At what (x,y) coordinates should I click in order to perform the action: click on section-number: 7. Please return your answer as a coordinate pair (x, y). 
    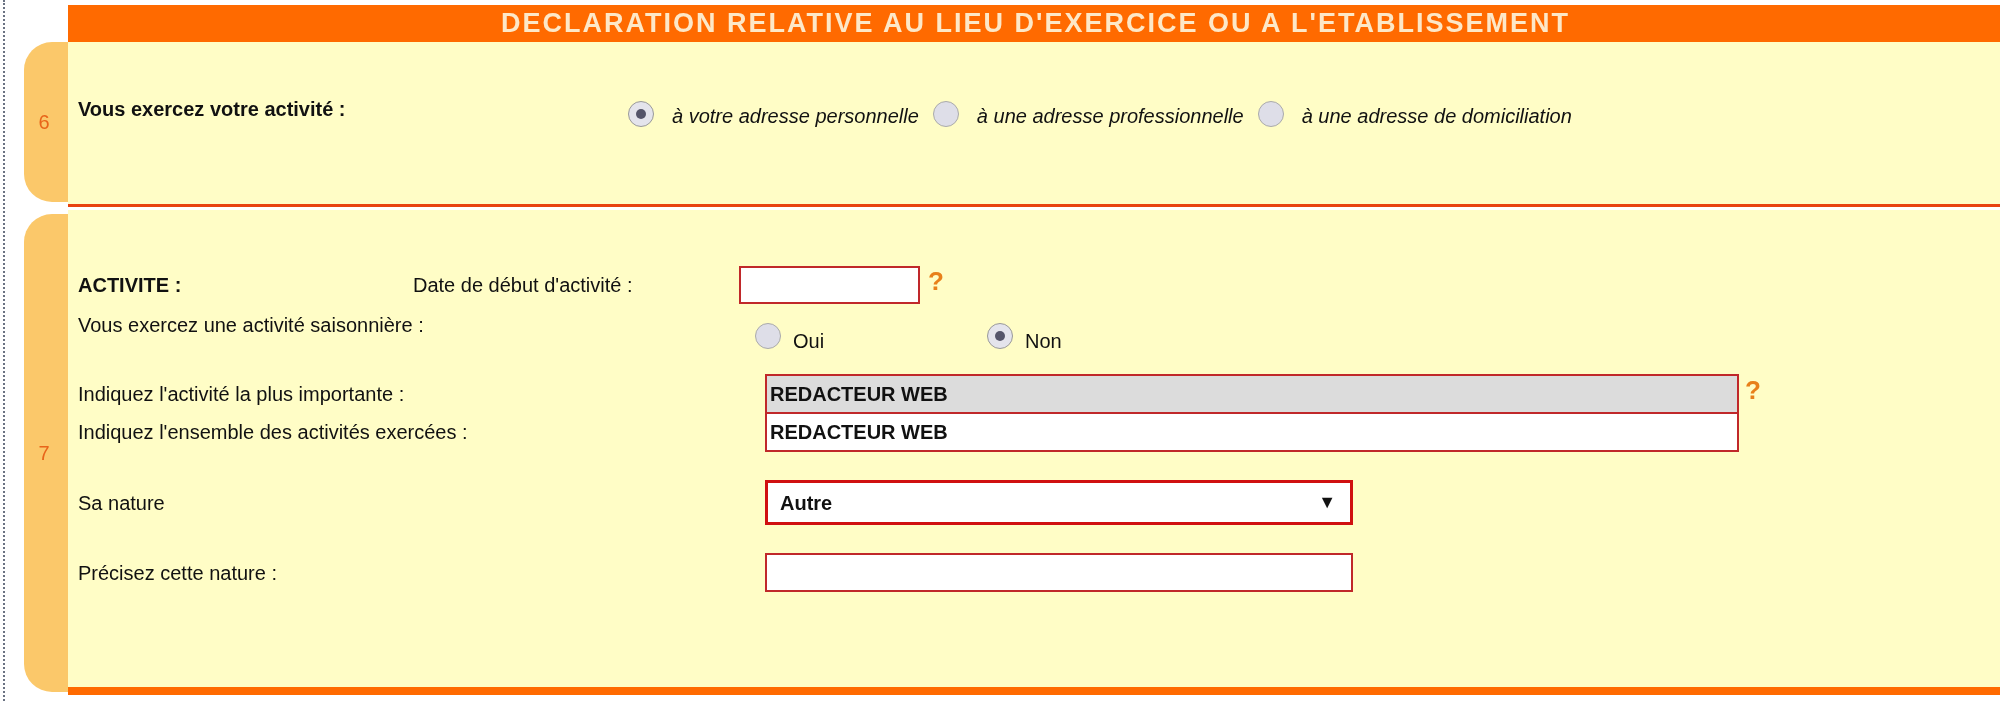
    Looking at the image, I should click on (46, 453).